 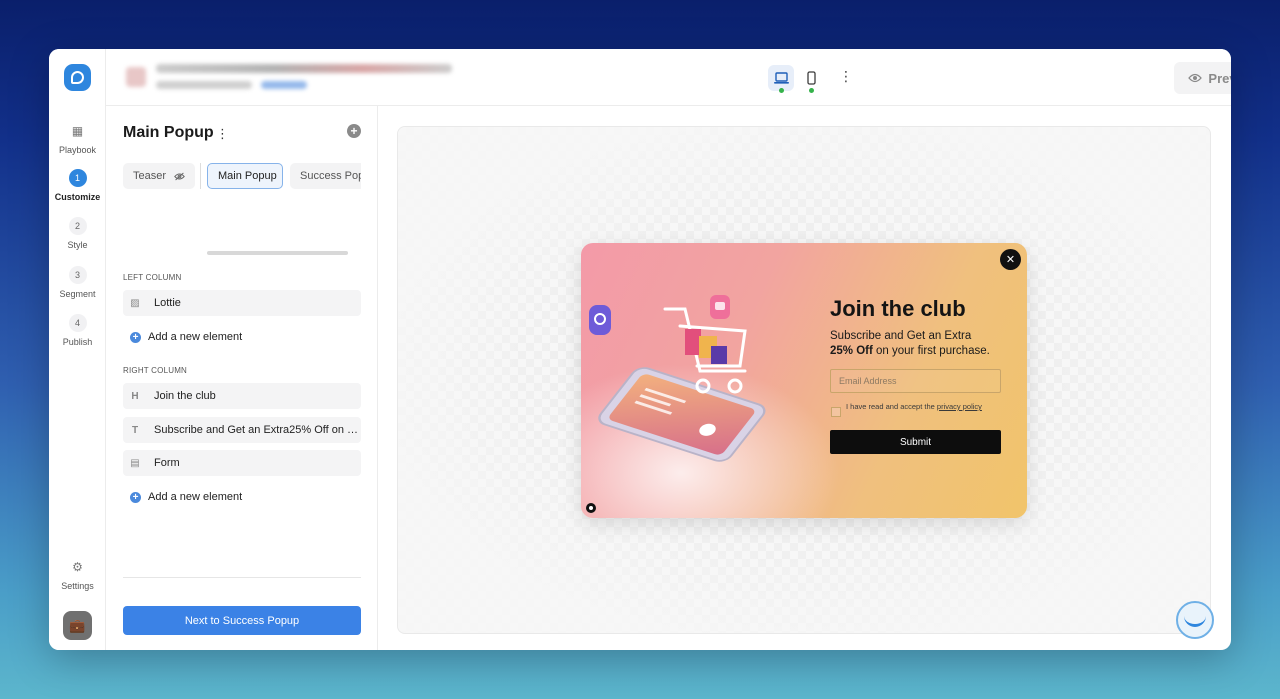 I want to click on gear-icon: ⚙, so click(x=77, y=567).